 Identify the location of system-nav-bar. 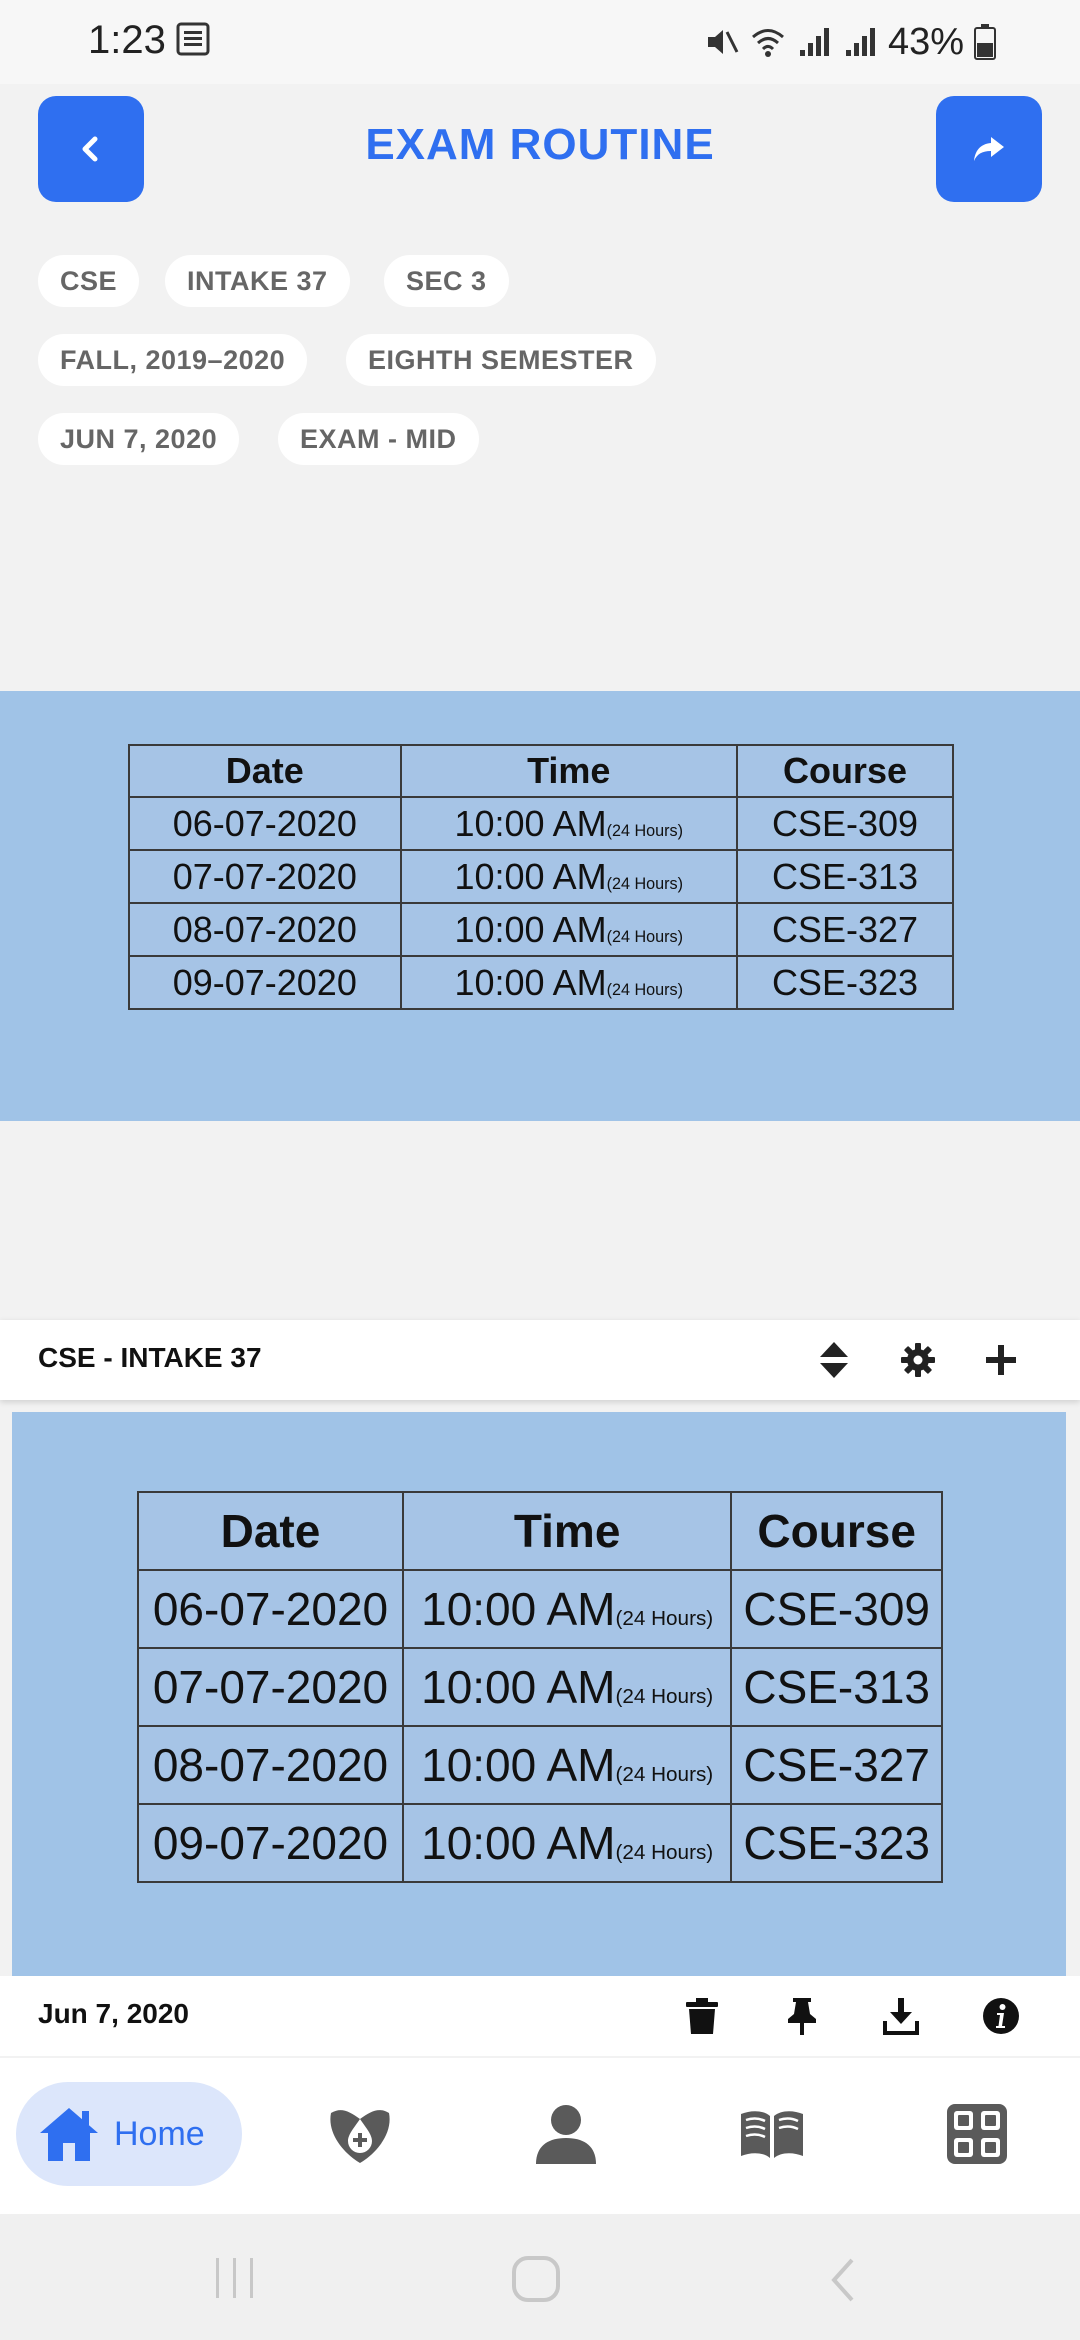
(540, 2277).